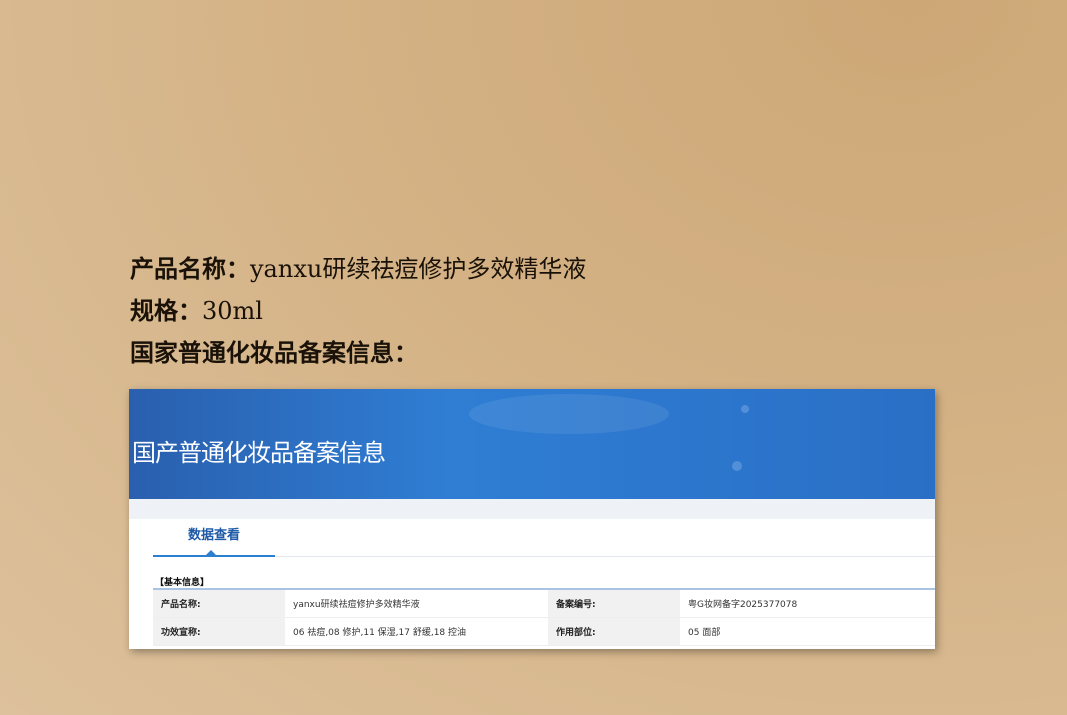  What do you see at coordinates (532, 509) in the screenshot?
I see `spacer` at bounding box center [532, 509].